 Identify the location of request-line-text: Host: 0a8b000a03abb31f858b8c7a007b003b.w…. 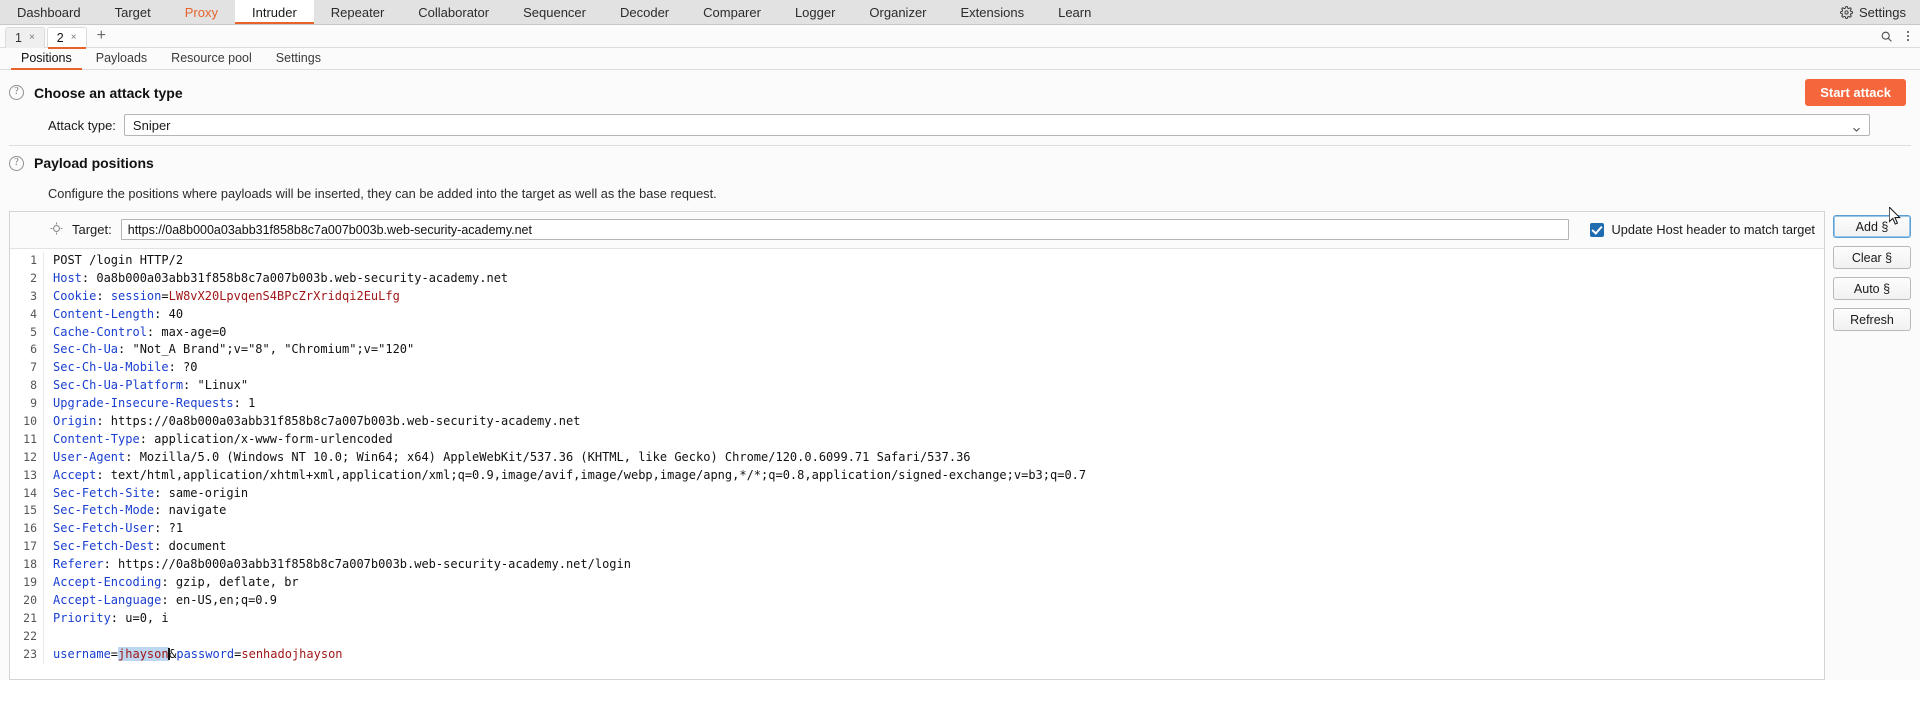
(281, 277).